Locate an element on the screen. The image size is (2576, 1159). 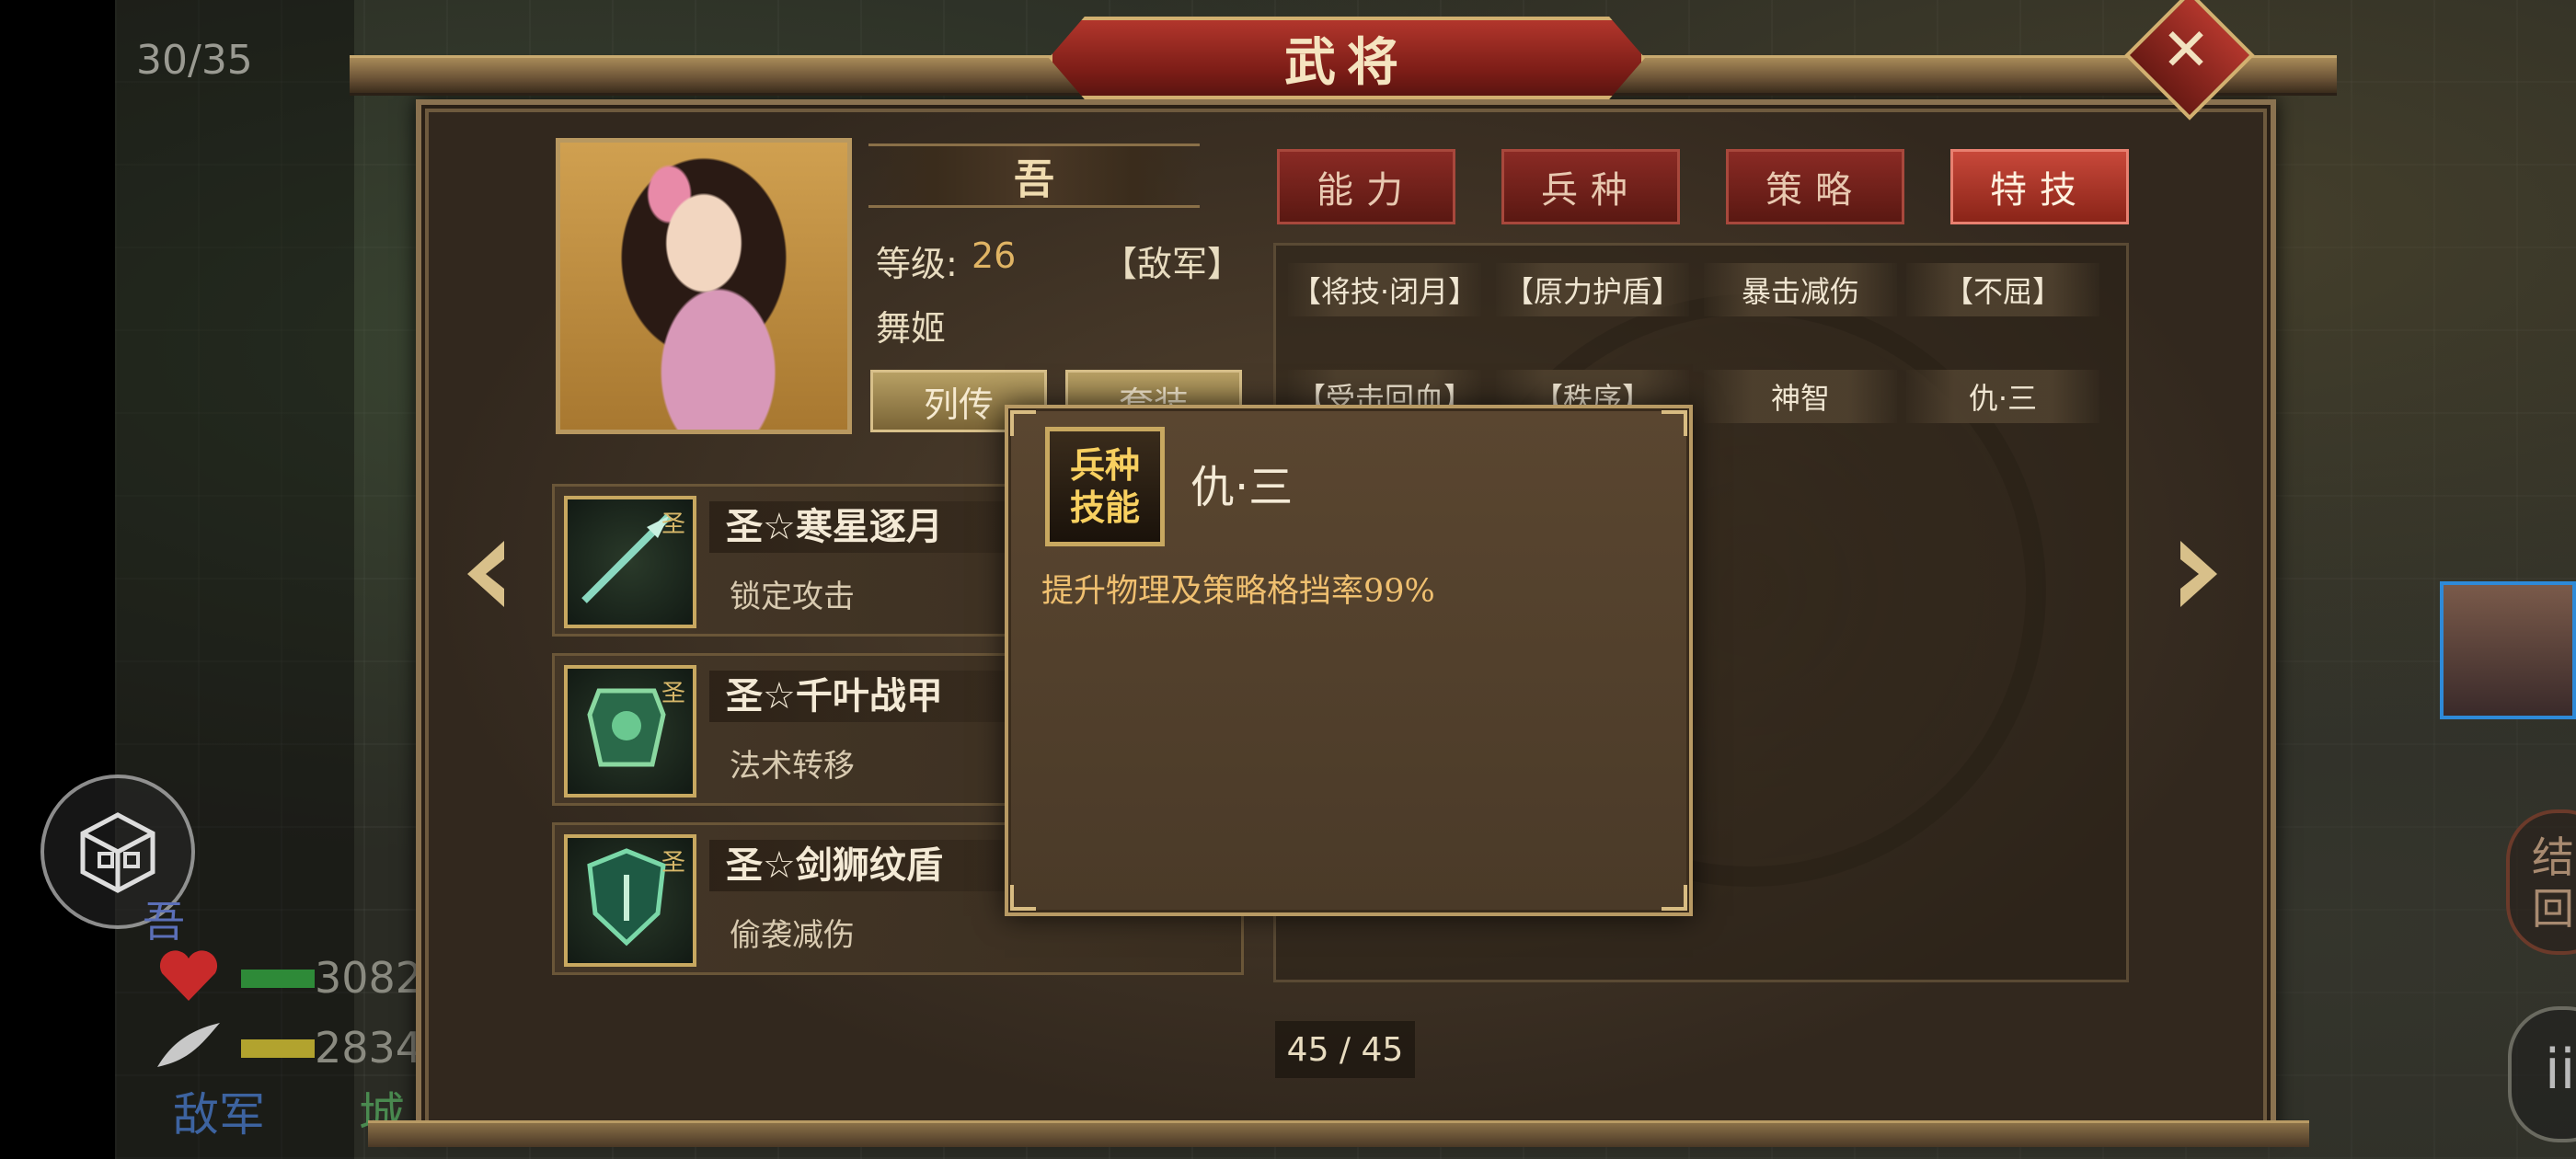
skill-chip: 【将技·闭月】 is located at coordinates (1384, 289).